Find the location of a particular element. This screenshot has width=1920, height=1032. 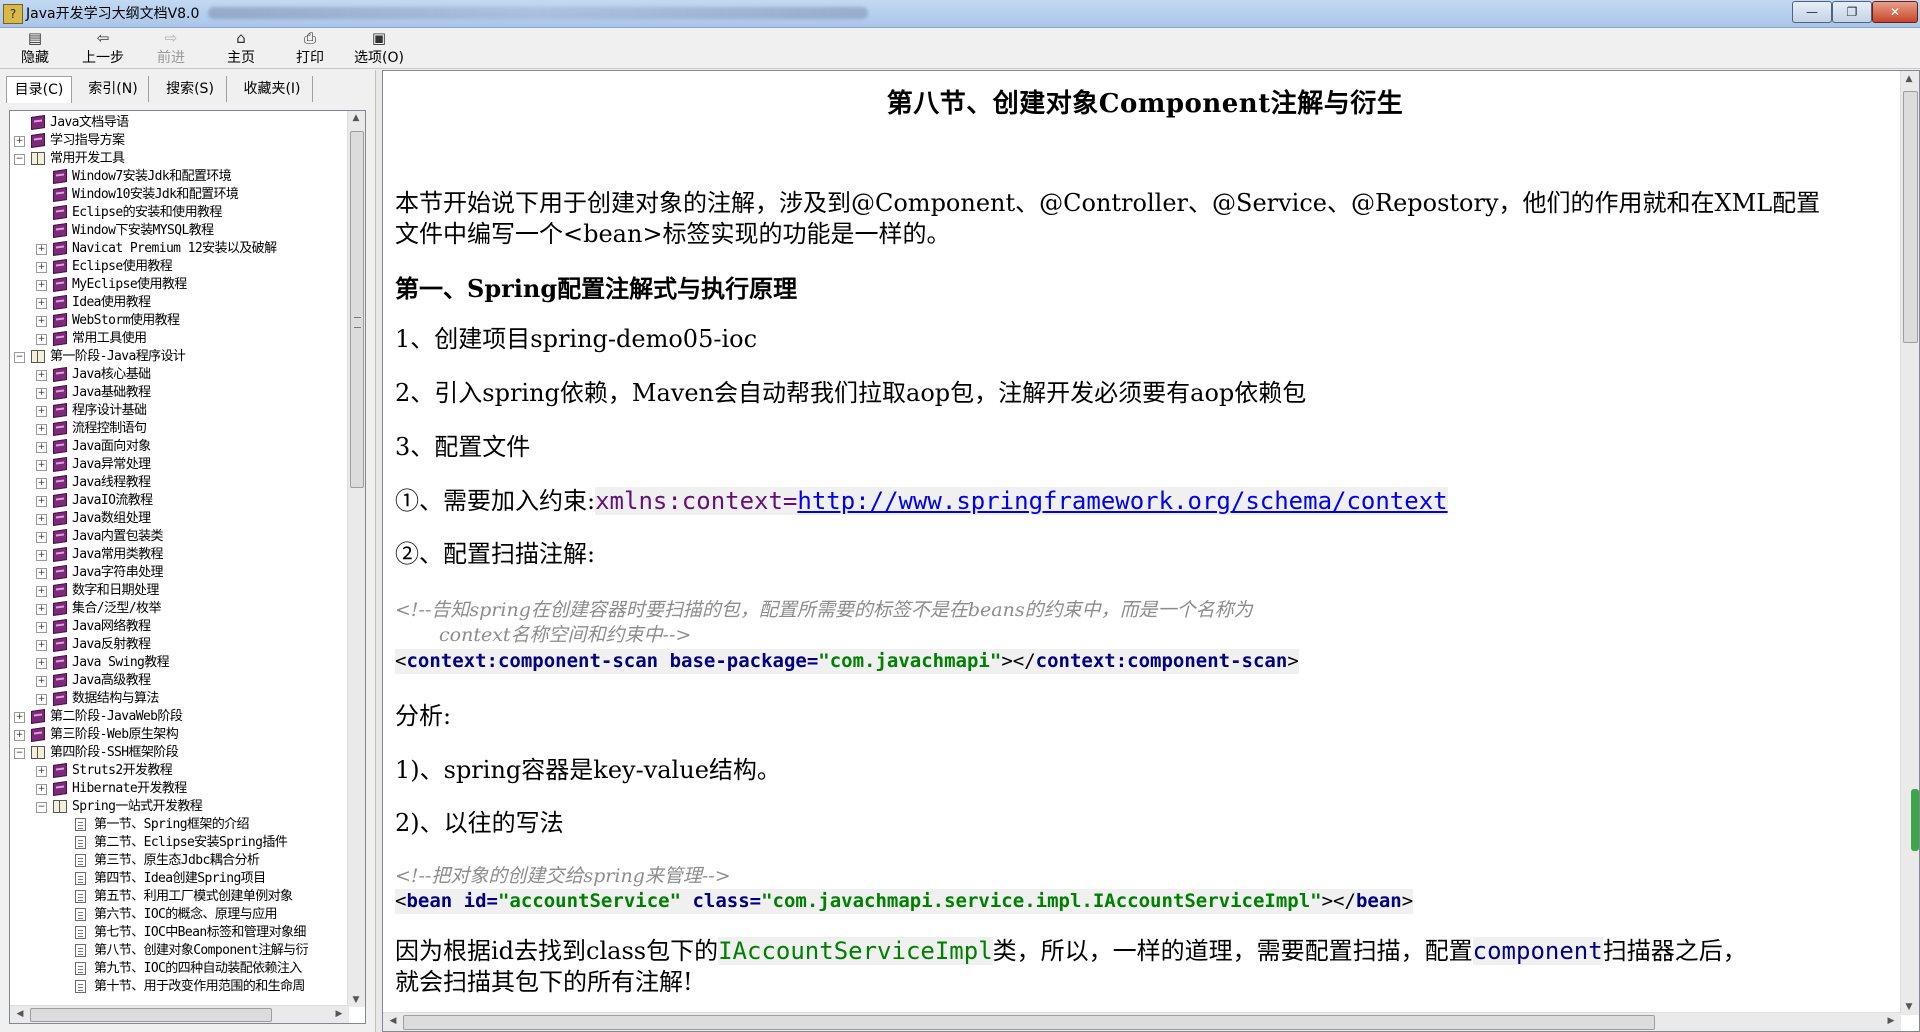

tree-item: 第十节、用于改变作用范围的和生命周 is located at coordinates (180, 986).